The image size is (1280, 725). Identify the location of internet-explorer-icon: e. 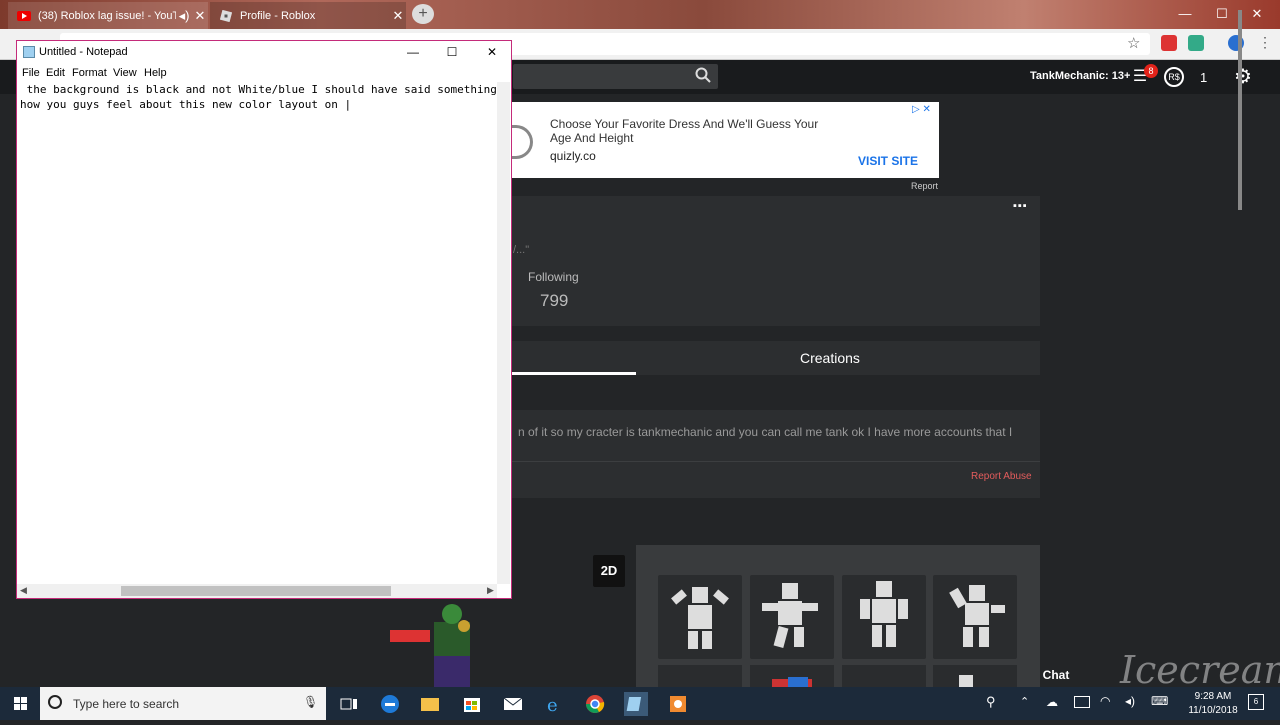
(554, 704).